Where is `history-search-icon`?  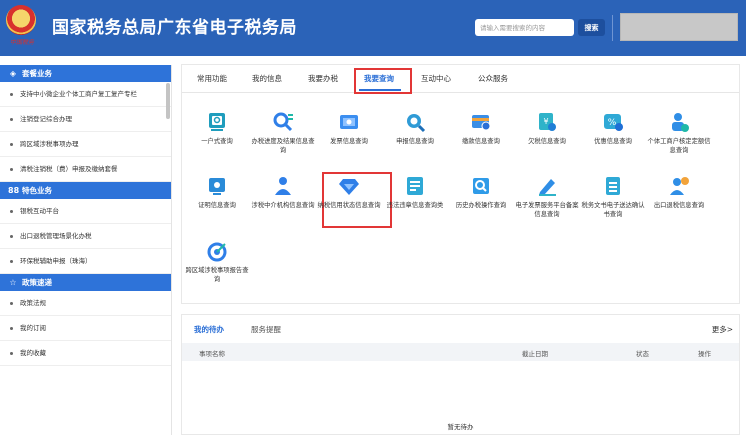
history-search-icon is located at coordinates (481, 186).